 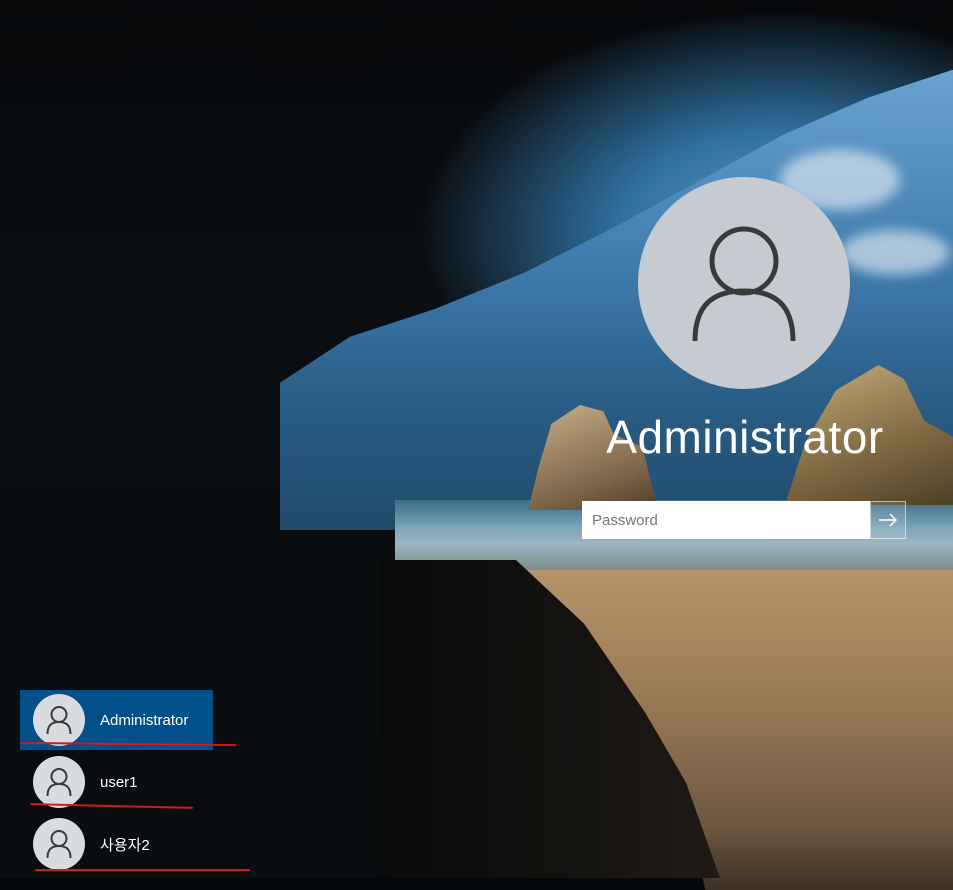 What do you see at coordinates (726, 520) in the screenshot?
I see `password-input` at bounding box center [726, 520].